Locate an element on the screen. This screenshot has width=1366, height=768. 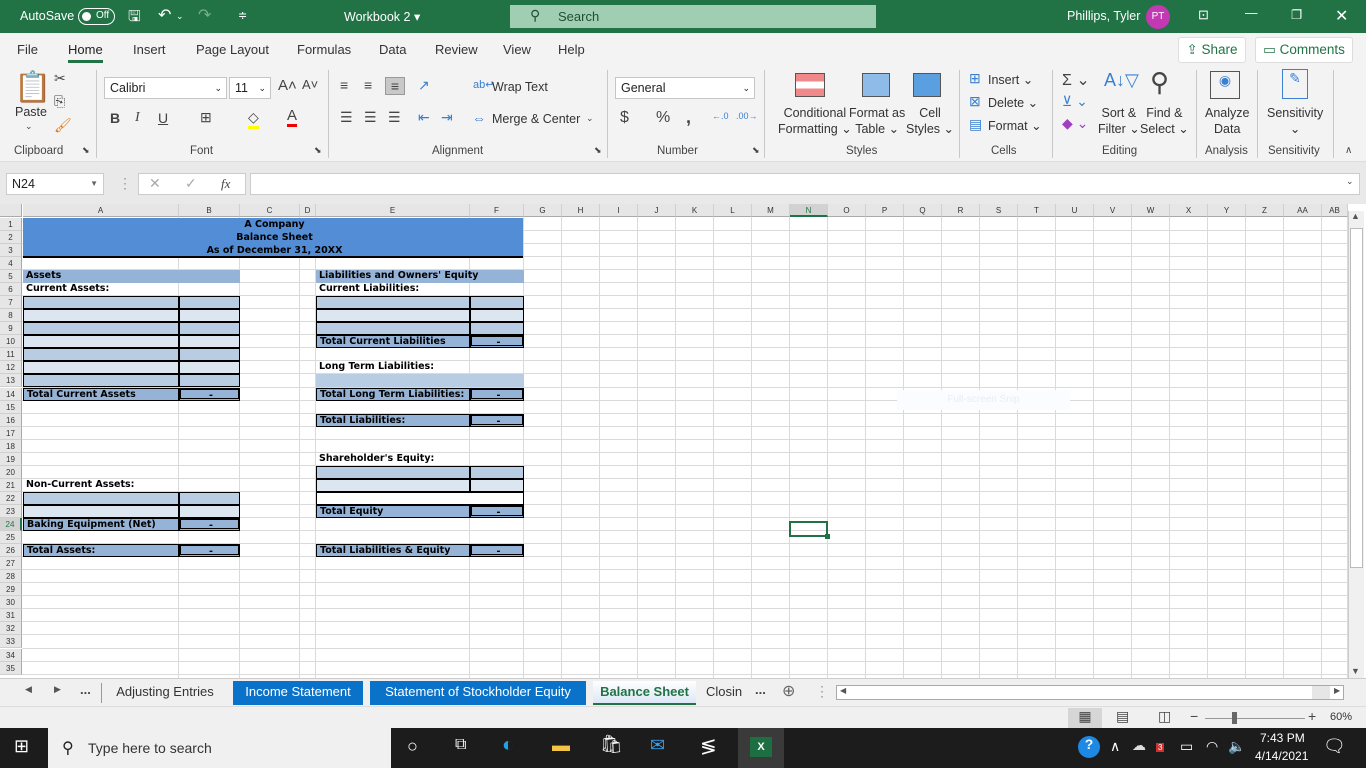
row-header: 32 is located at coordinates (11, 629).